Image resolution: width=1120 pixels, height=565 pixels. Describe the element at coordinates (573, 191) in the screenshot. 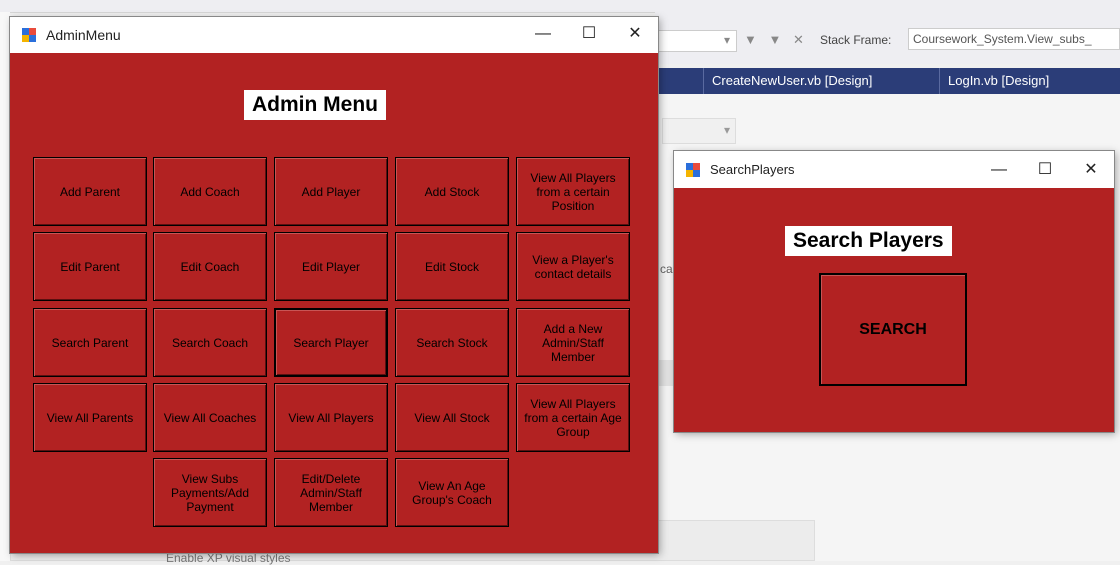

I see `view-all-players-from-a-certain-position-button: View All Players from a certain Position` at that location.